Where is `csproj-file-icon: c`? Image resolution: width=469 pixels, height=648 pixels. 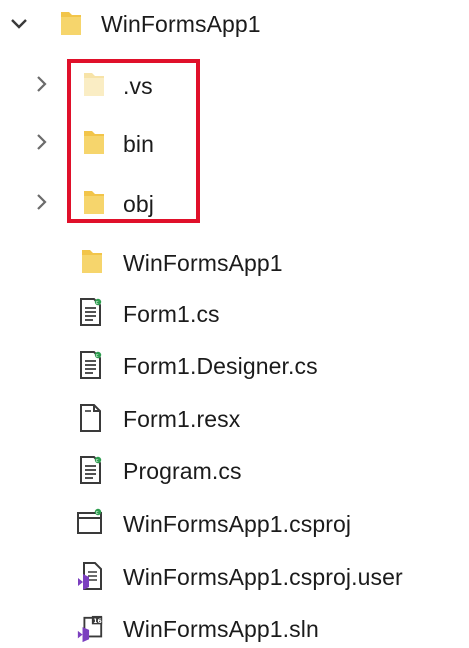 csproj-file-icon: c is located at coordinates (90, 523).